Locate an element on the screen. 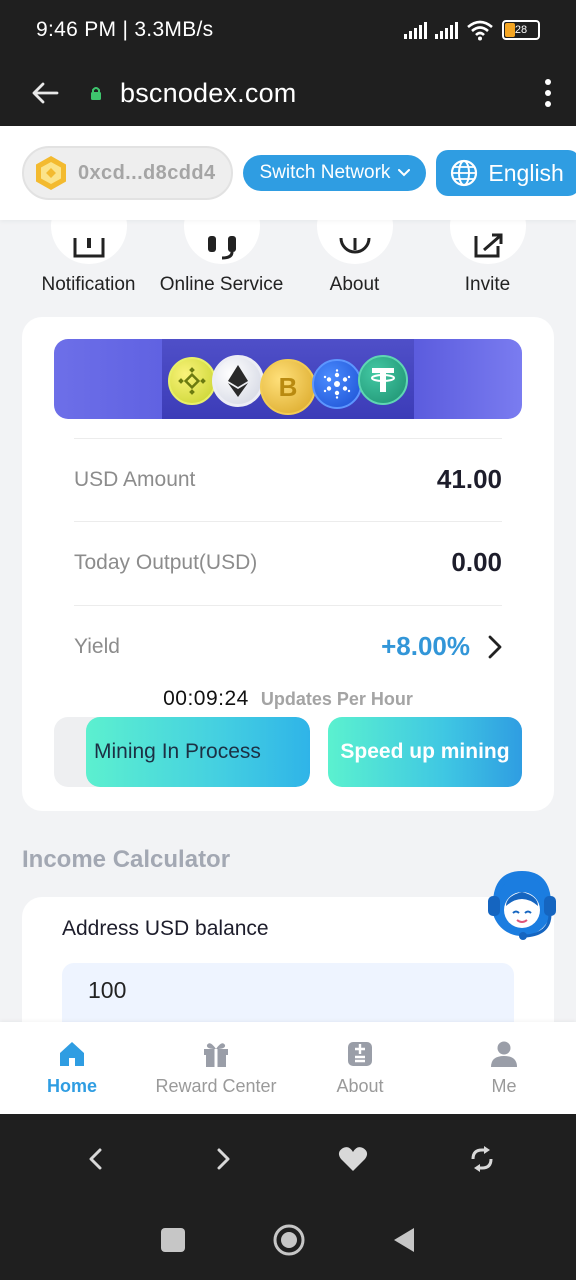 Image resolution: width=576 pixels, height=1280 pixels. nav-label: About is located at coordinates (360, 1086).